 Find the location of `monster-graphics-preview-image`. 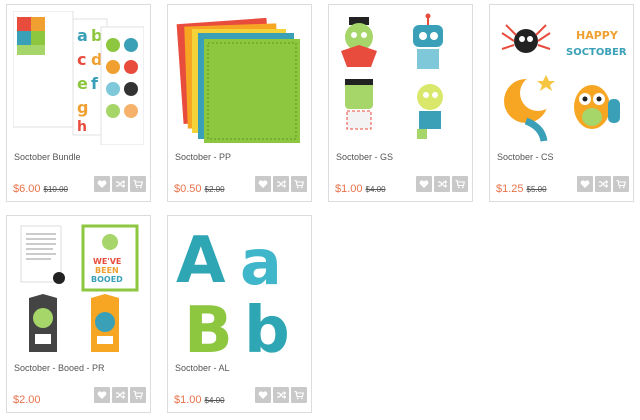

monster-graphics-preview-image is located at coordinates (392, 76).